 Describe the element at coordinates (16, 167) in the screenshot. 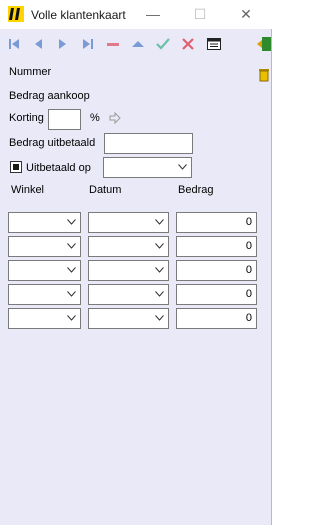

I see `uitbetaald-op-checkbox` at that location.